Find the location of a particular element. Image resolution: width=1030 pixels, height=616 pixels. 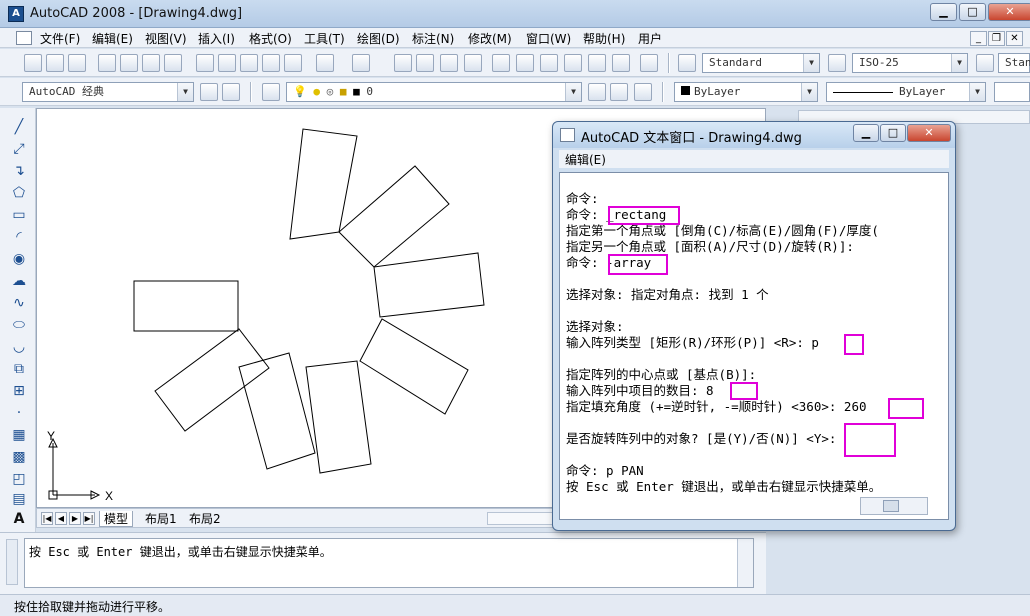

print-icon is located at coordinates (107, 63).